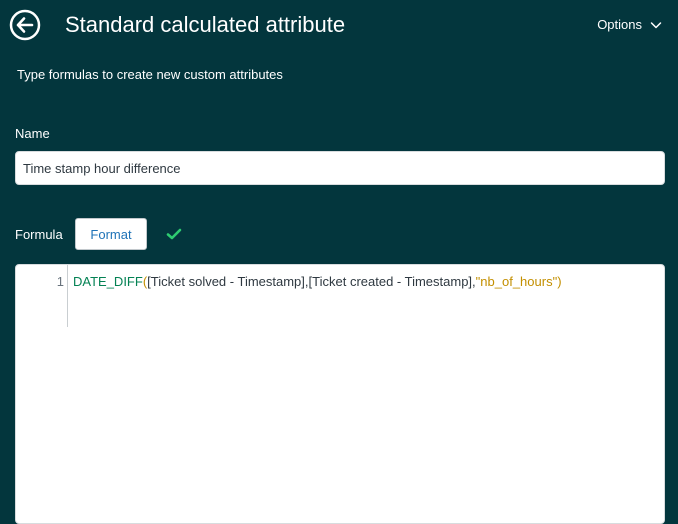 Image resolution: width=678 pixels, height=524 pixels. I want to click on page-title: Standard calculated attribute, so click(205, 24).